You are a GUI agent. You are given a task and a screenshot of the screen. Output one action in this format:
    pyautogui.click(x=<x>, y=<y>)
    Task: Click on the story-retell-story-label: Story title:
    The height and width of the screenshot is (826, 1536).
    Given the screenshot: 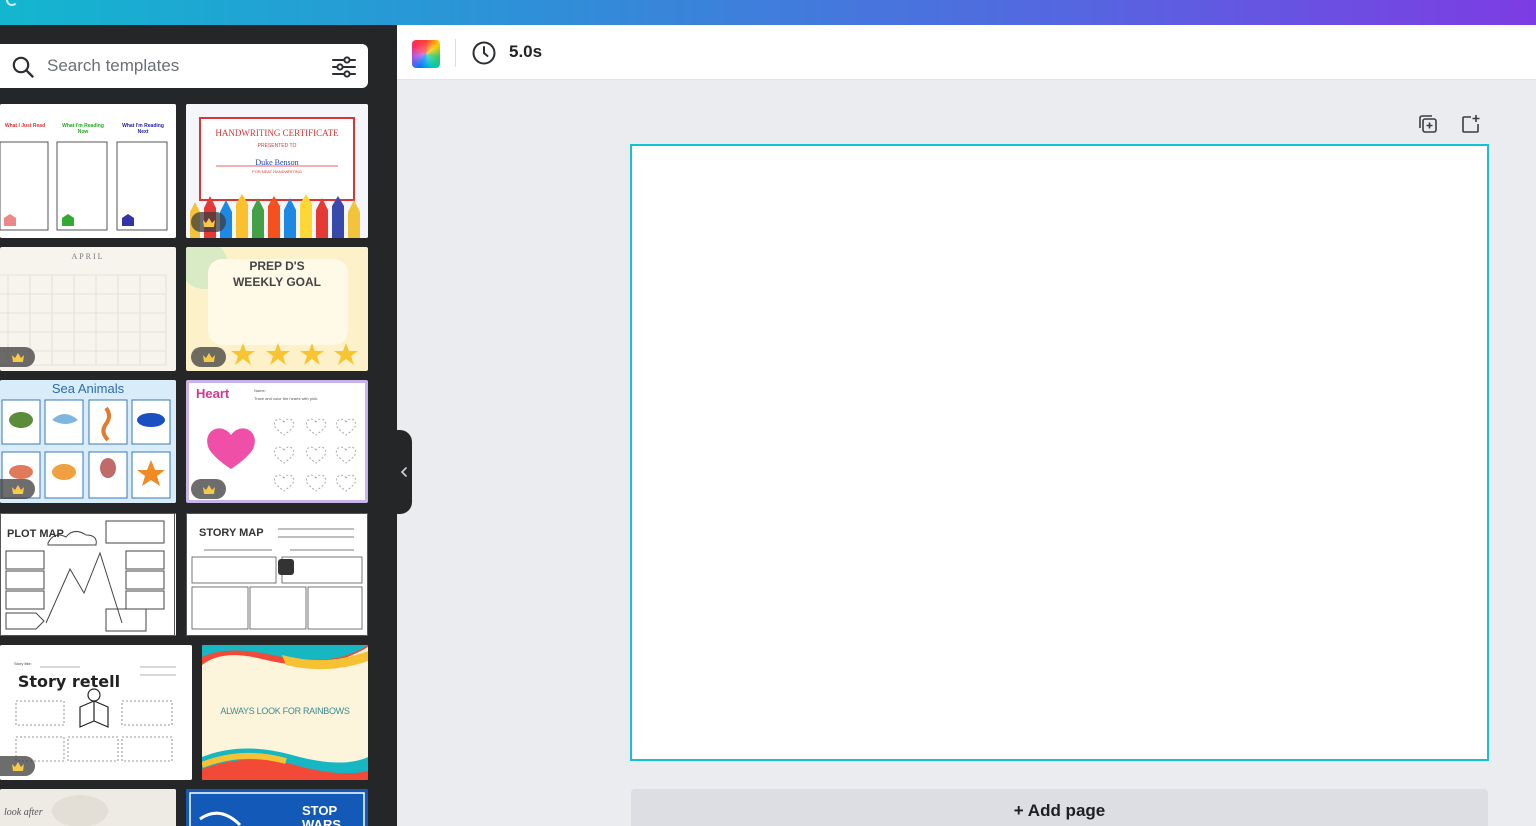 What is the action you would take?
    pyautogui.click(x=23, y=663)
    